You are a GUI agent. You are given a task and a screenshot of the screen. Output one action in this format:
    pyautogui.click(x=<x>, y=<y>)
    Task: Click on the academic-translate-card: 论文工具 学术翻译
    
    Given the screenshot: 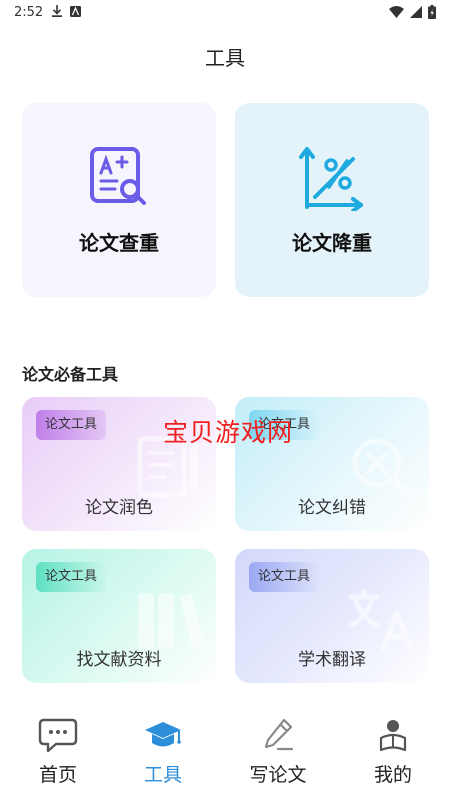 What is the action you would take?
    pyautogui.click(x=332, y=616)
    